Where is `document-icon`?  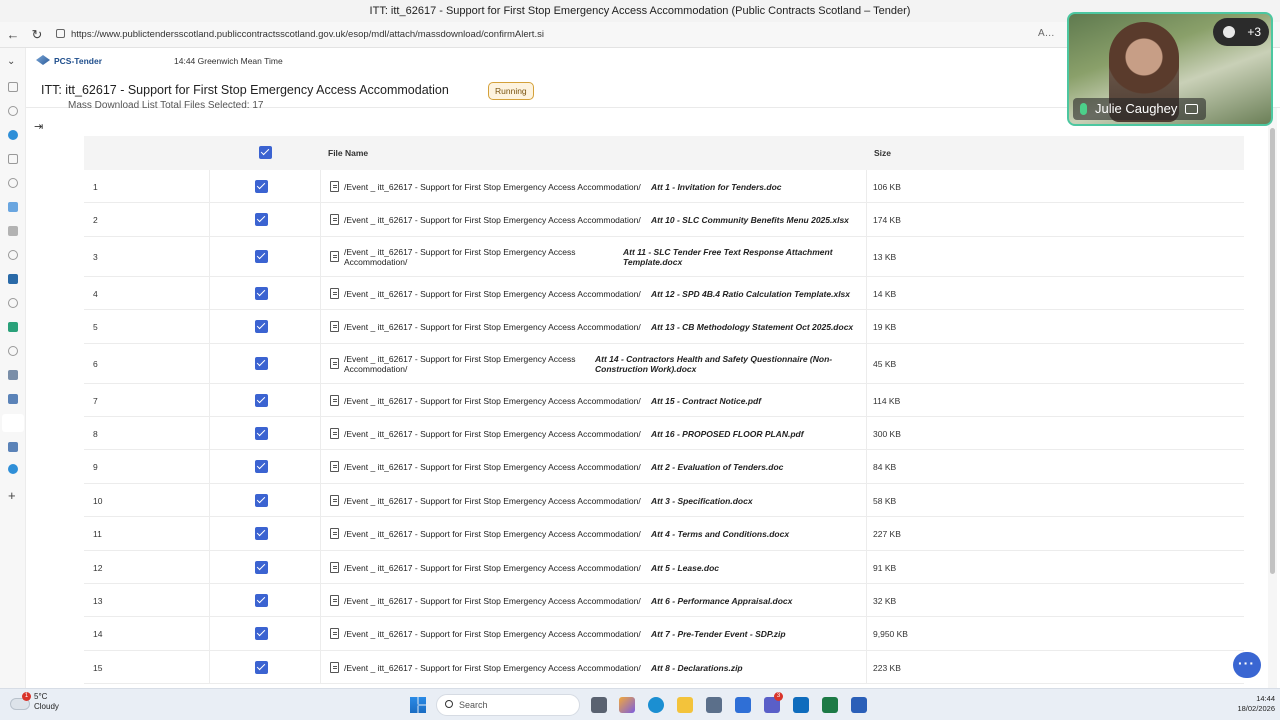 document-icon is located at coordinates (334, 400).